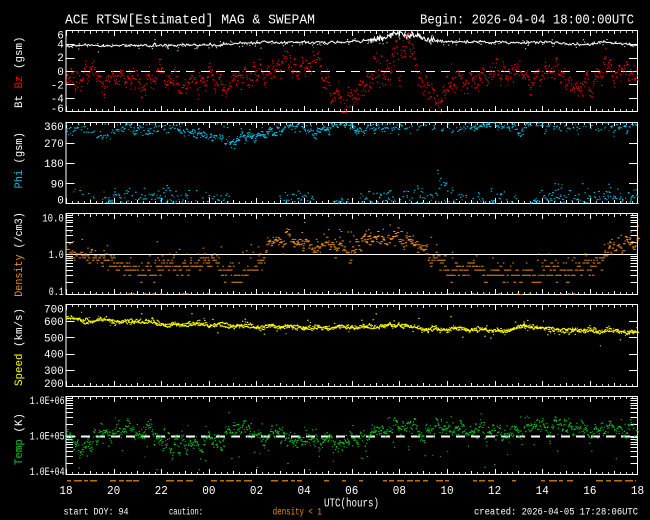 This screenshot has width=650, height=520. What do you see at coordinates (161, 491) in the screenshot?
I see `svg-text: 22` at bounding box center [161, 491].